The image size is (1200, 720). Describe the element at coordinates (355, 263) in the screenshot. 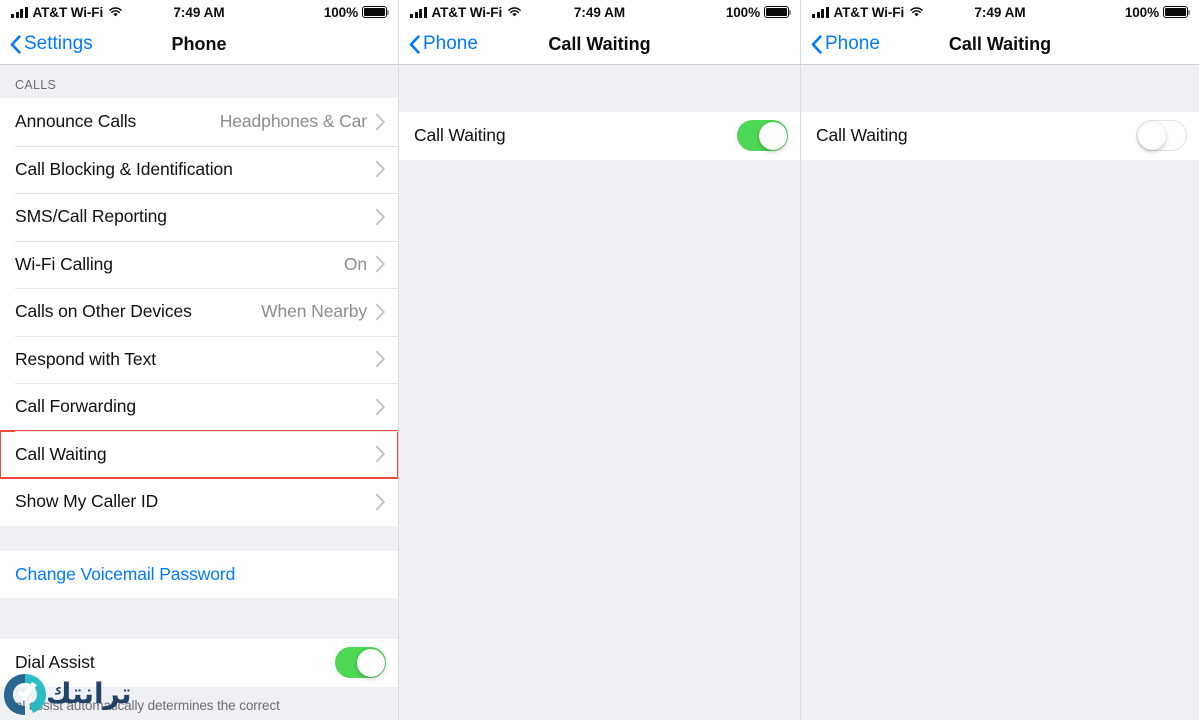

I see `list-item-value: On` at that location.